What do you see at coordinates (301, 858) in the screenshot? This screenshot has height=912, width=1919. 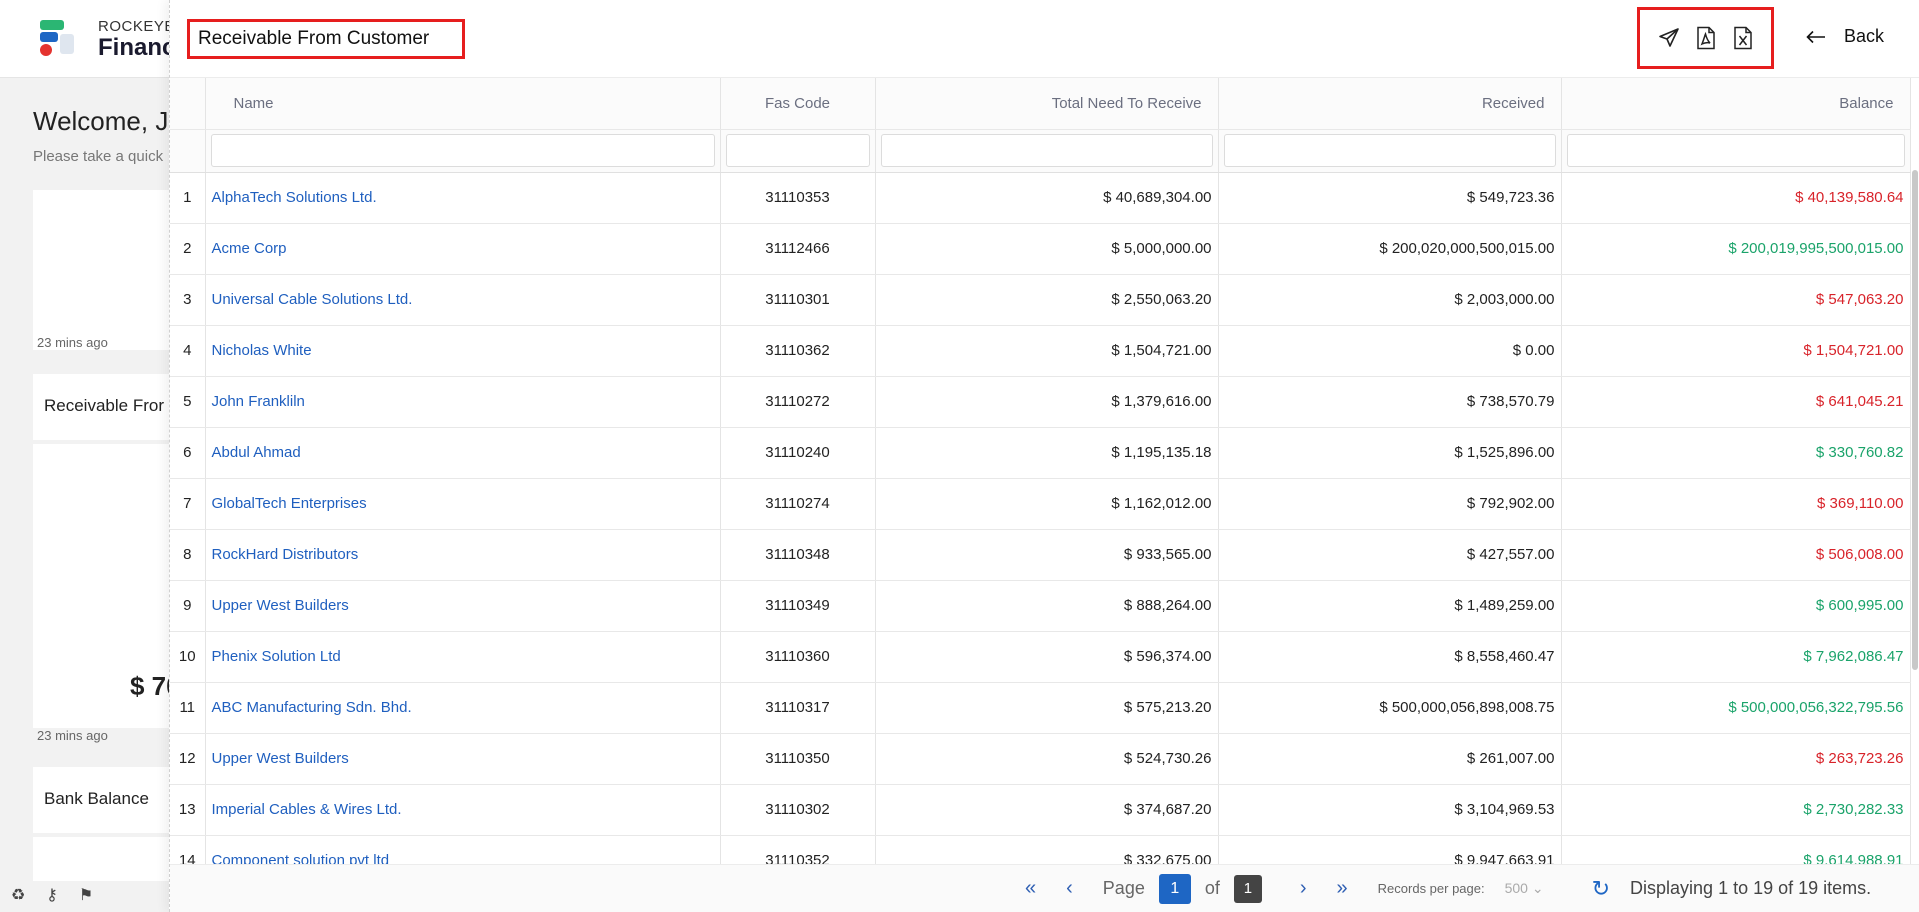 I see `customer-name-link: Component solution pvt ltd` at bounding box center [301, 858].